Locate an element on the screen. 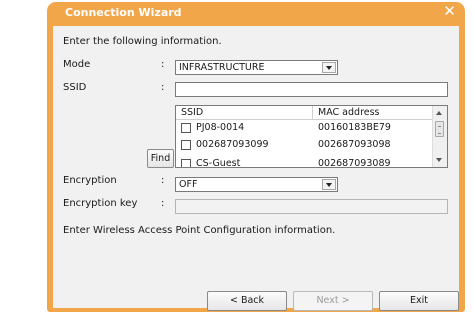  ssid-cell: PJ08-0014 is located at coordinates (220, 127).